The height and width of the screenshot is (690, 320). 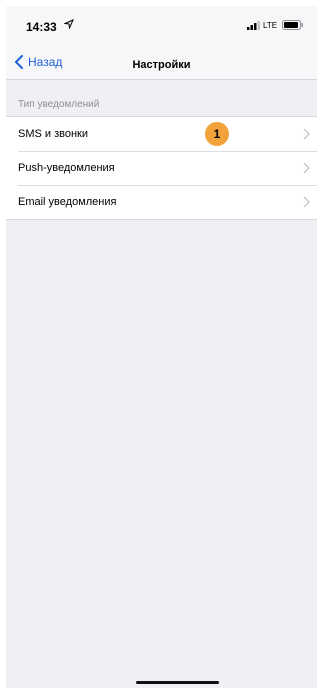 What do you see at coordinates (270, 25) in the screenshot?
I see `network-label: LTE` at bounding box center [270, 25].